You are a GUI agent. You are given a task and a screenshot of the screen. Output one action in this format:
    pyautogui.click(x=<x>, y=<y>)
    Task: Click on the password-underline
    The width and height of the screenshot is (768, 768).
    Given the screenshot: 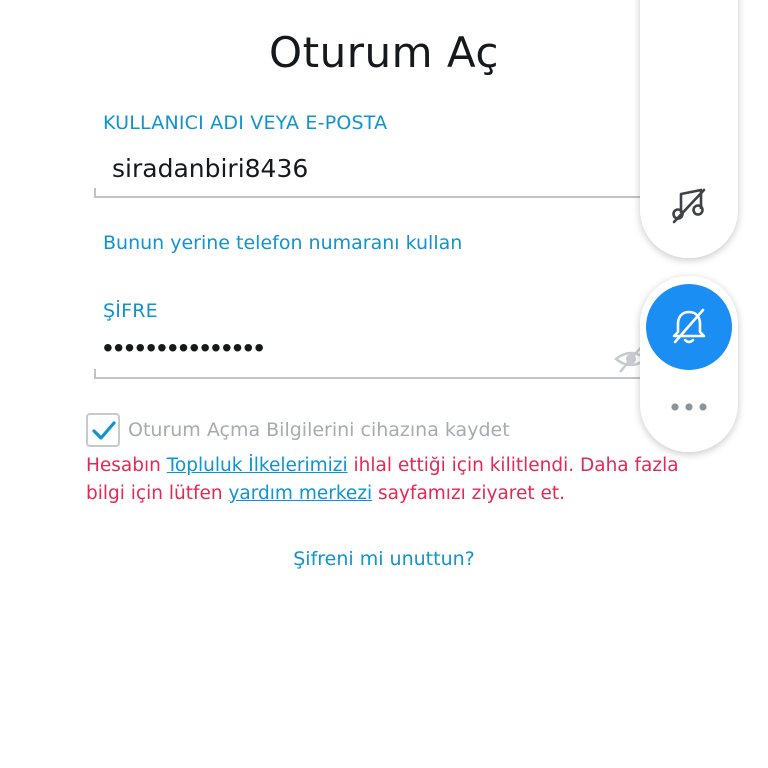 What is the action you would take?
    pyautogui.click(x=374, y=374)
    